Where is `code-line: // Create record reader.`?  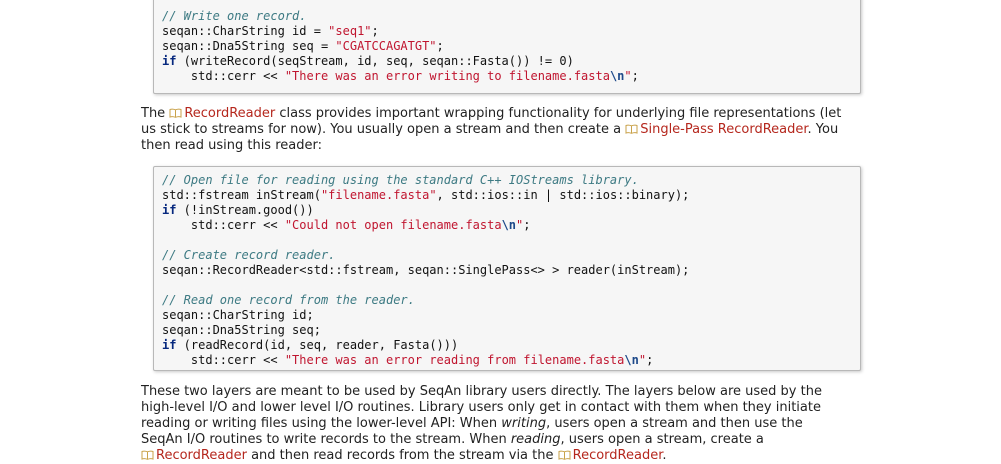
code-line: // Create record reader. is located at coordinates (511, 255).